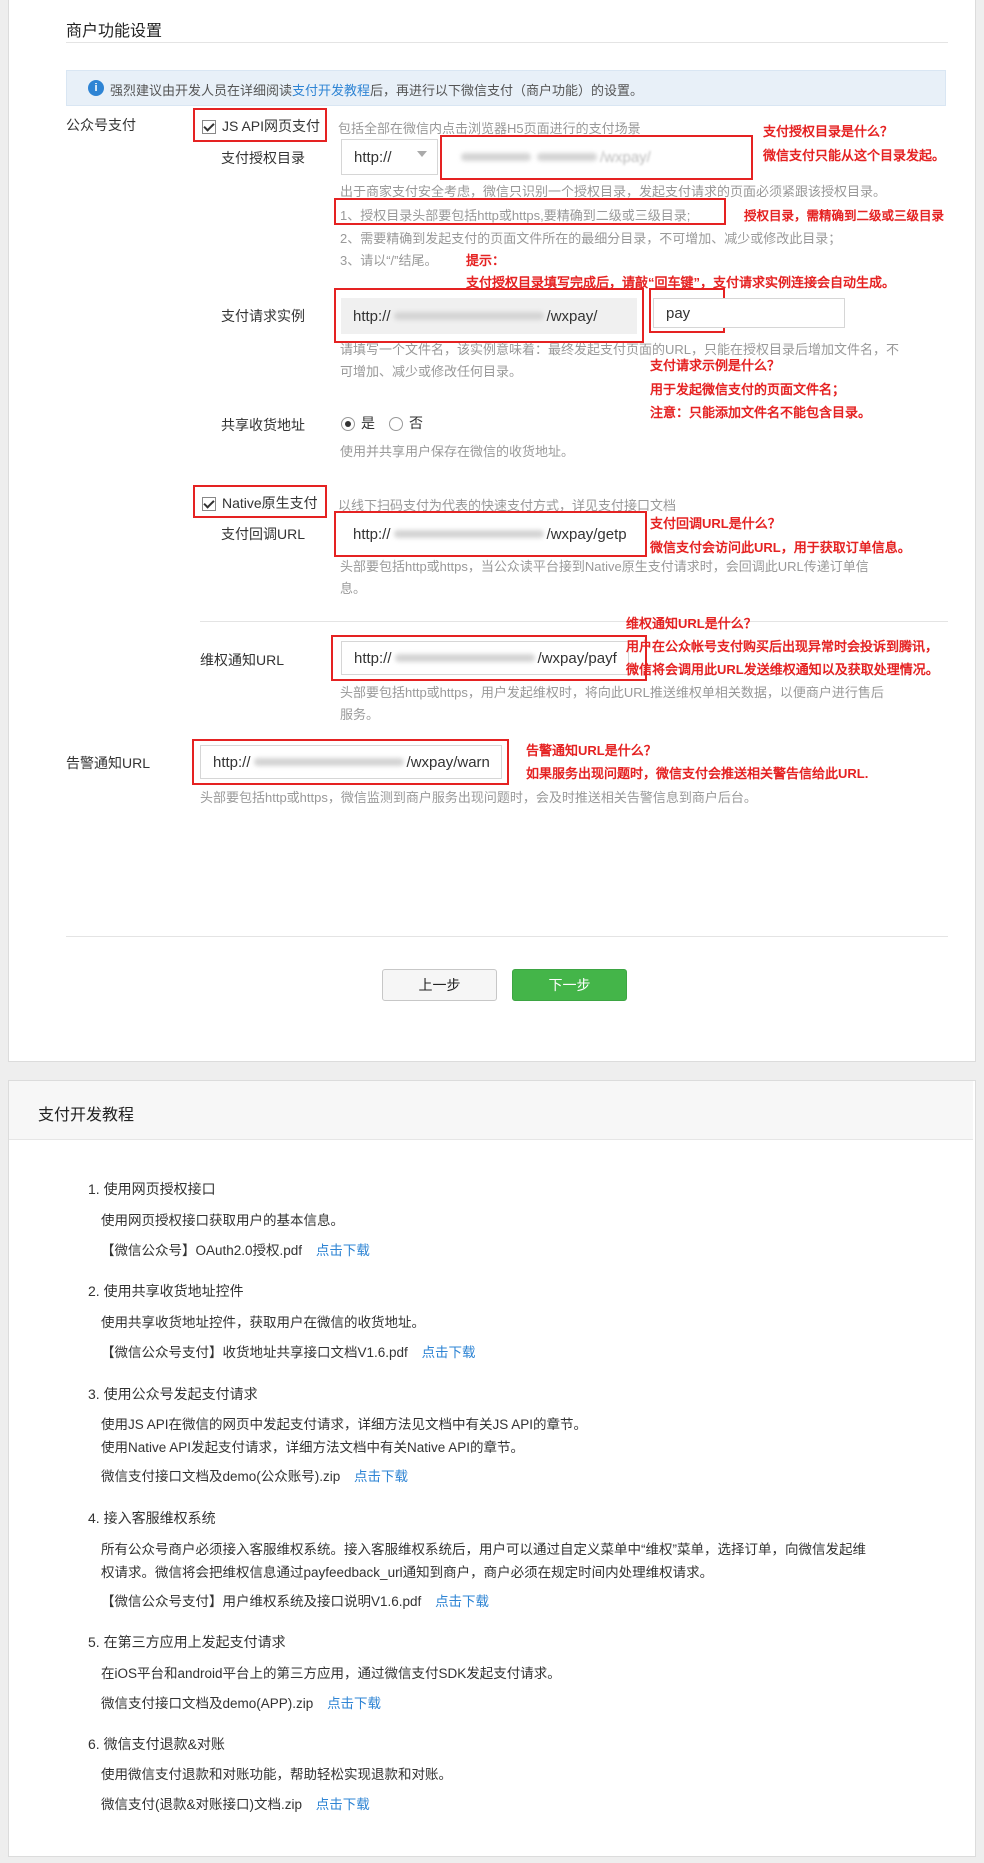  What do you see at coordinates (844, 216) in the screenshot?
I see `annotation-auth-dir-level: 授权目录，需精确到二级或三级目录` at bounding box center [844, 216].